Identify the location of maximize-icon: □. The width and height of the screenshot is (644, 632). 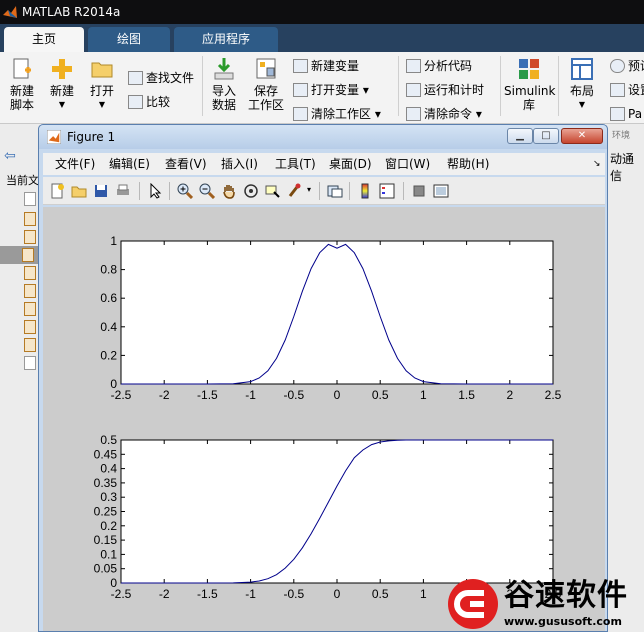
(546, 135).